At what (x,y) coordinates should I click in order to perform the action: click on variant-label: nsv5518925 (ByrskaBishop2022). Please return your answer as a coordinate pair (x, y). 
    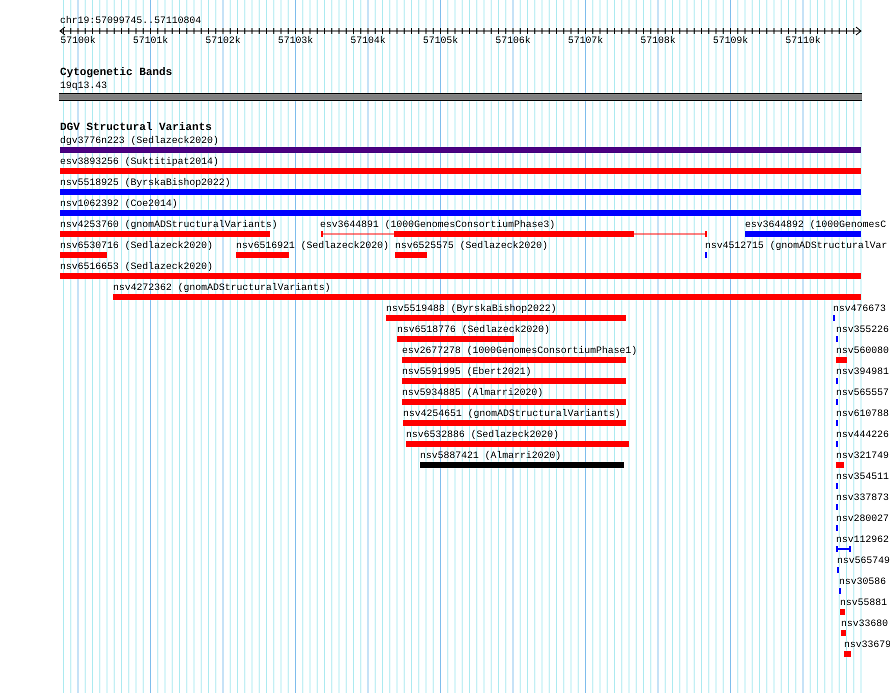
    Looking at the image, I should click on (145, 182).